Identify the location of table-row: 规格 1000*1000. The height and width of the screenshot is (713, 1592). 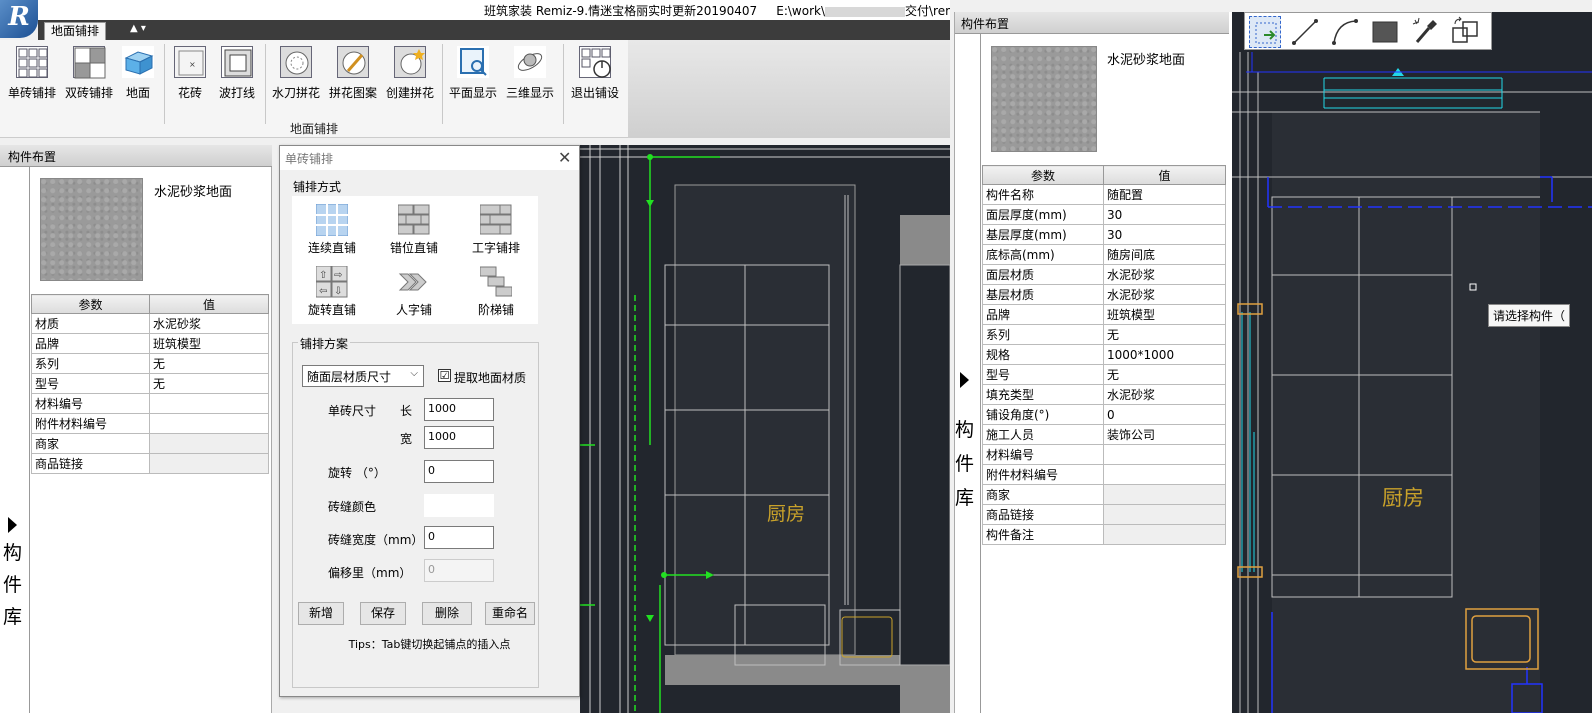
(1104, 354).